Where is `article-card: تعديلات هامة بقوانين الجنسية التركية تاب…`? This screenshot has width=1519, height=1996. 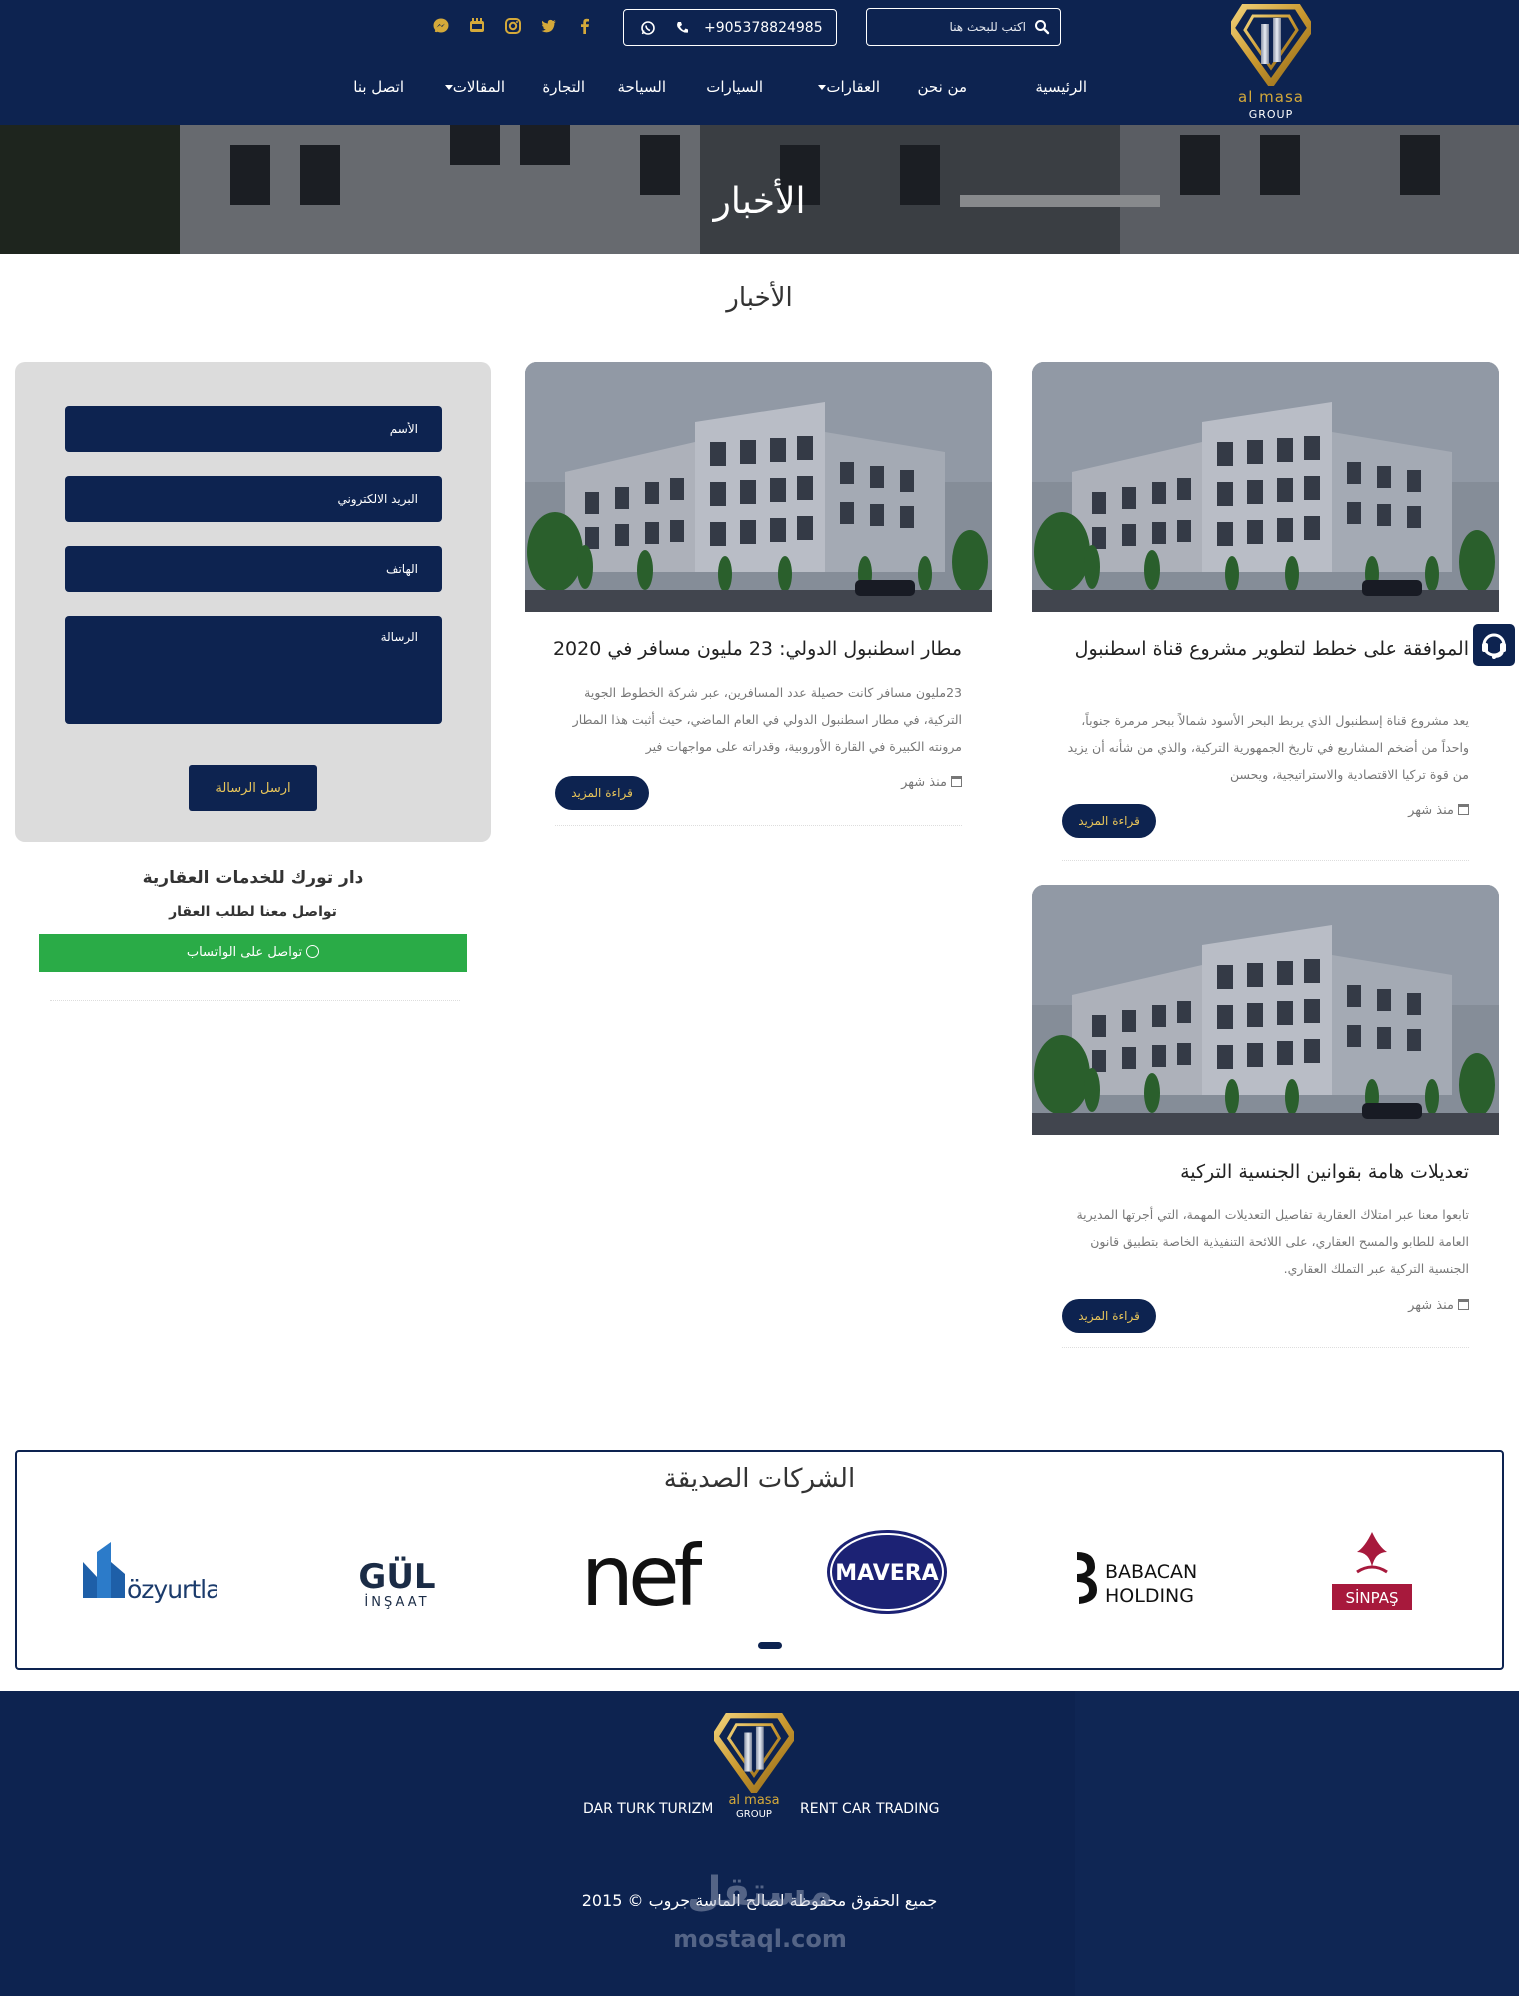
article-card: تعديلات هامة بقوانين الجنسية التركية تاب… is located at coordinates (1265, 1120).